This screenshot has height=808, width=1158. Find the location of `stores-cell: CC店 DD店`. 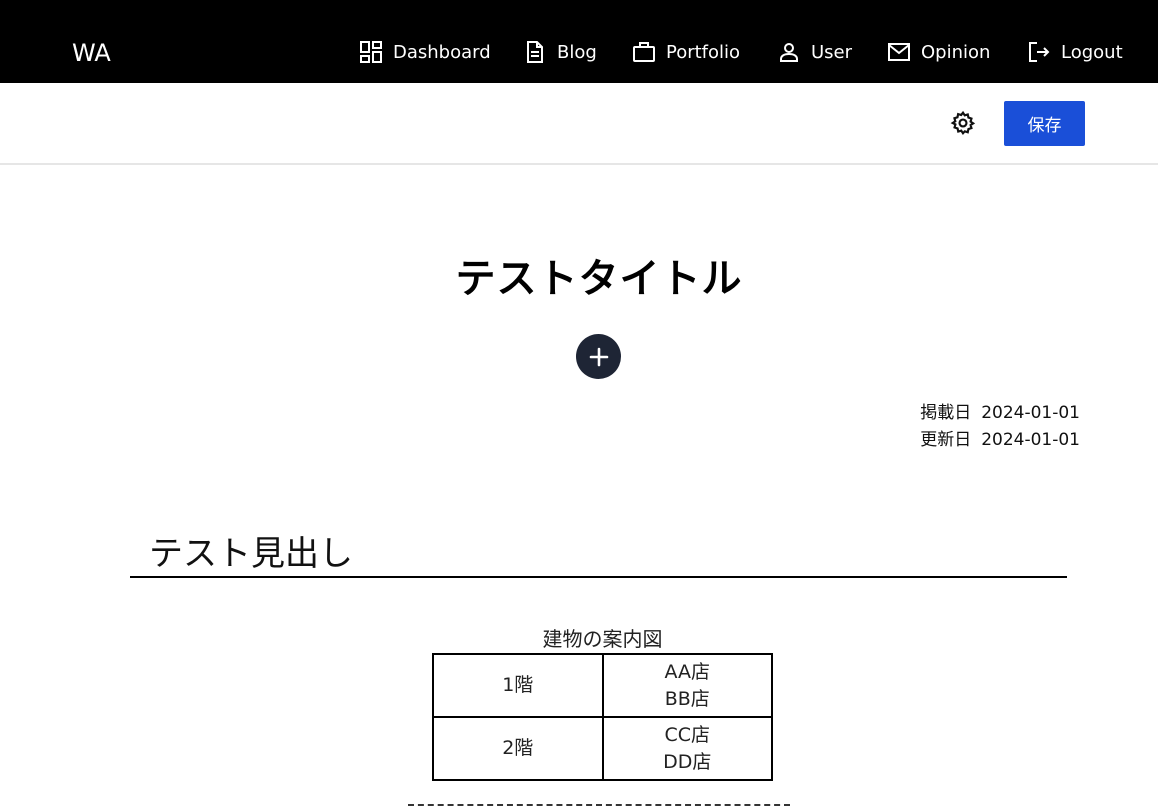

stores-cell: CC店 DD店 is located at coordinates (687, 748).